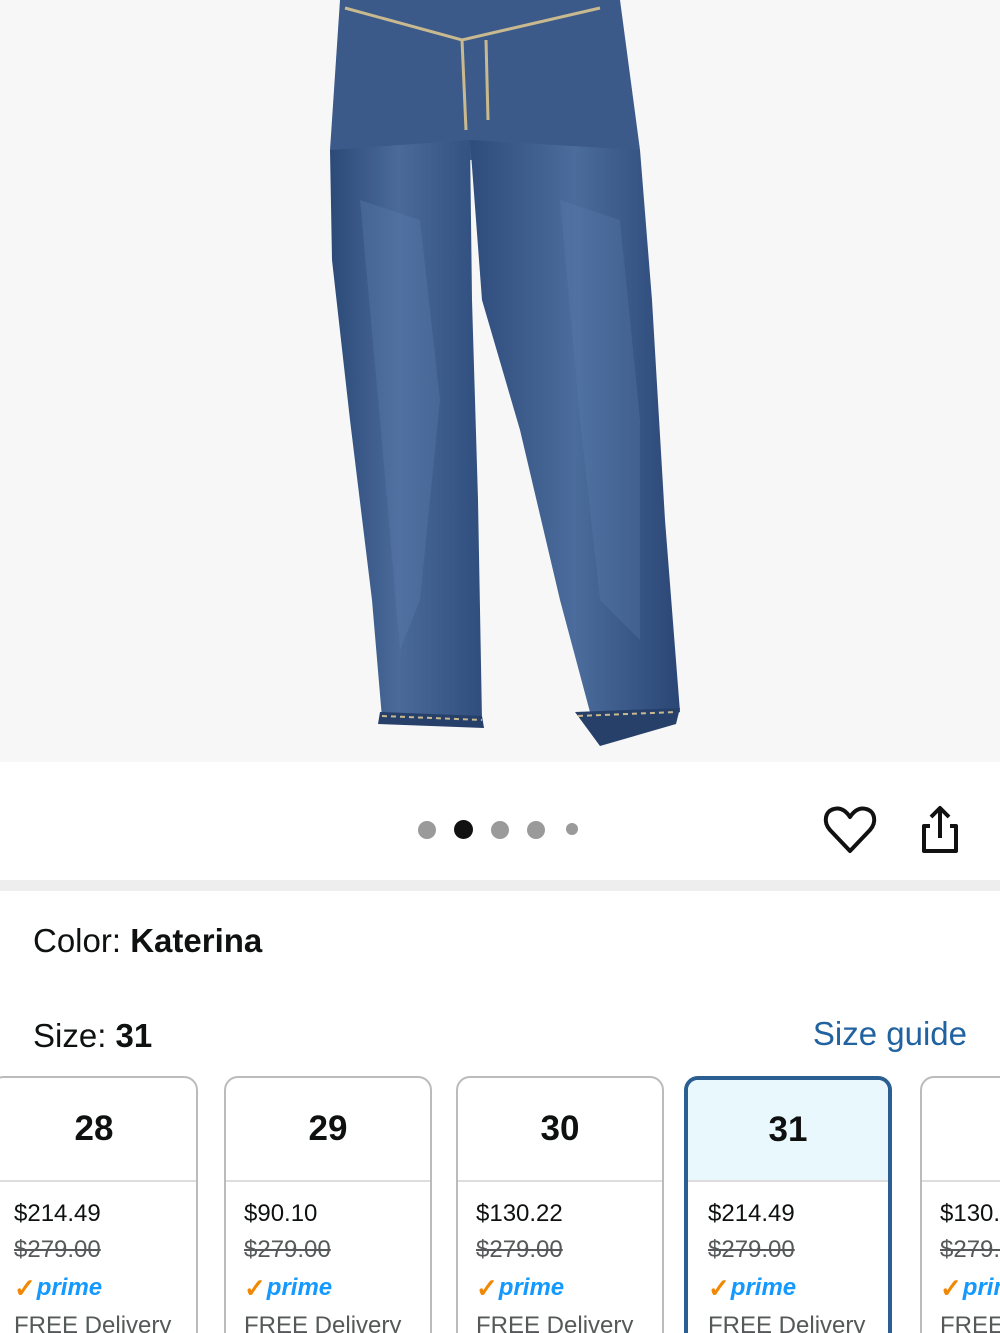 Image resolution: width=1000 pixels, height=1333 pixels. I want to click on heart-icon, so click(850, 829).